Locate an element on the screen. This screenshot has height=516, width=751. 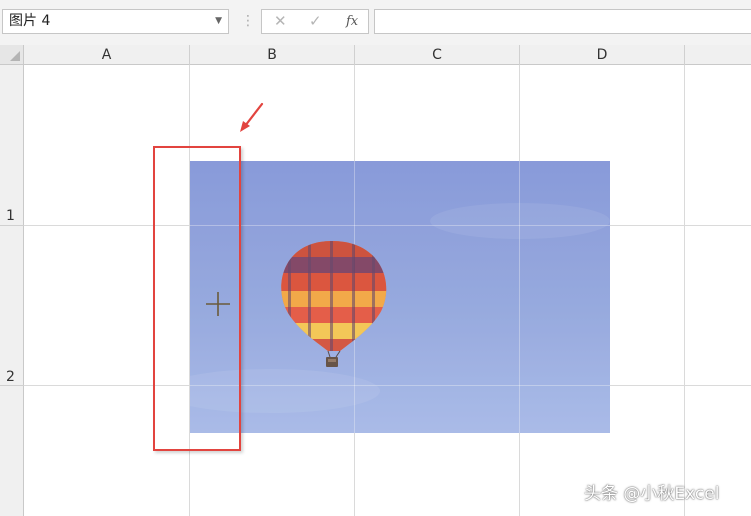
crosshair-cursor-icon is located at coordinates (218, 304).